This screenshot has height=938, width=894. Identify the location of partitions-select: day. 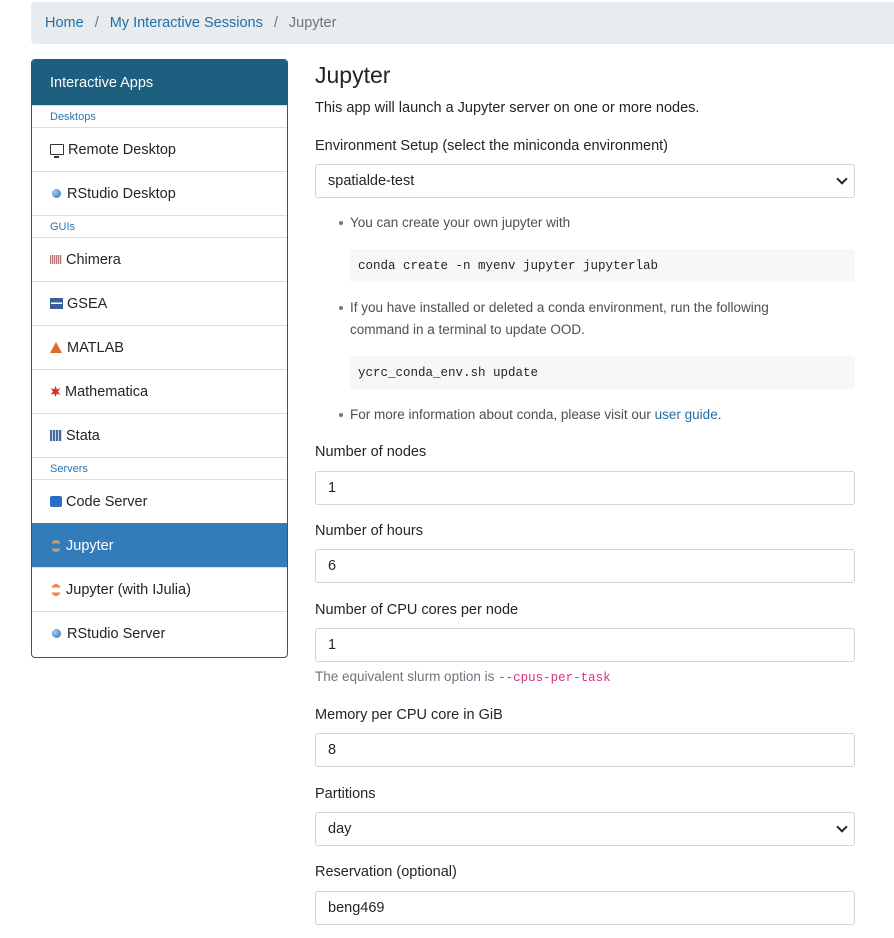
(585, 829).